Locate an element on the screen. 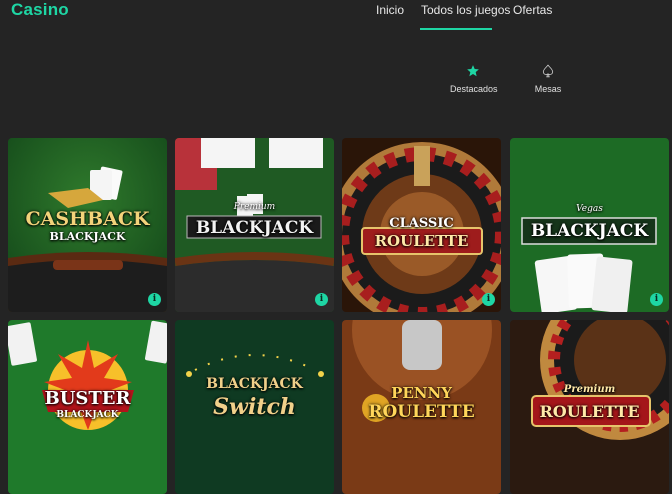 The height and width of the screenshot is (494, 672). category-label-mesas: Mesas is located at coordinates (548, 89).